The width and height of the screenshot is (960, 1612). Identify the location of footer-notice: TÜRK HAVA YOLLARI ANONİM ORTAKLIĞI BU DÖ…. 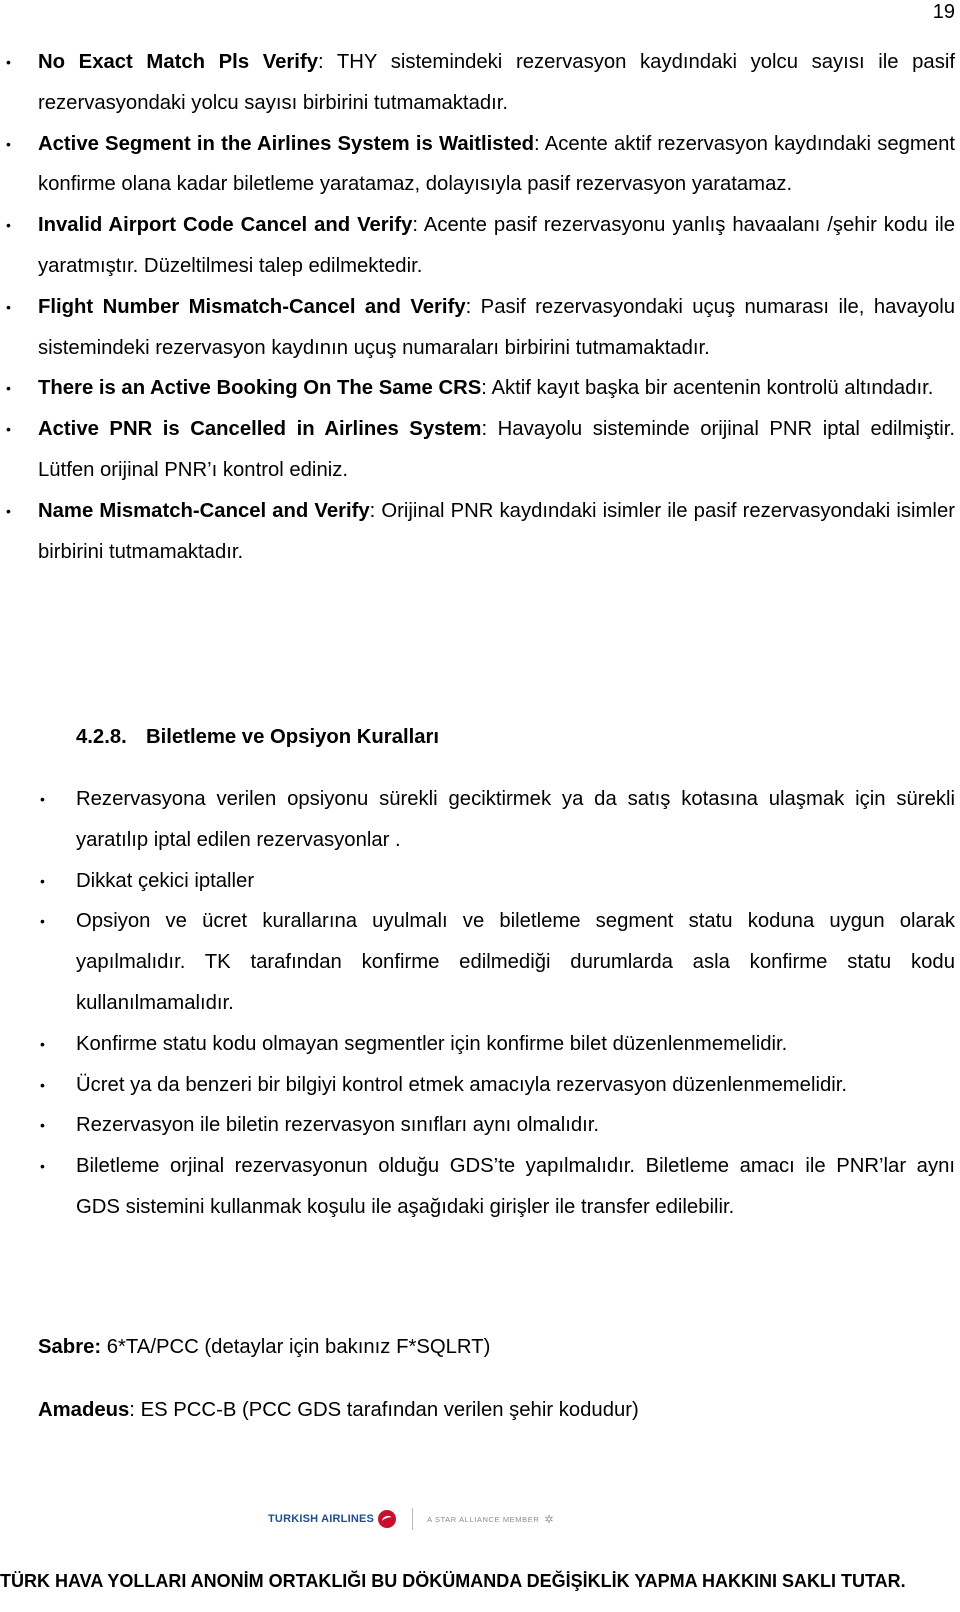
(453, 1581).